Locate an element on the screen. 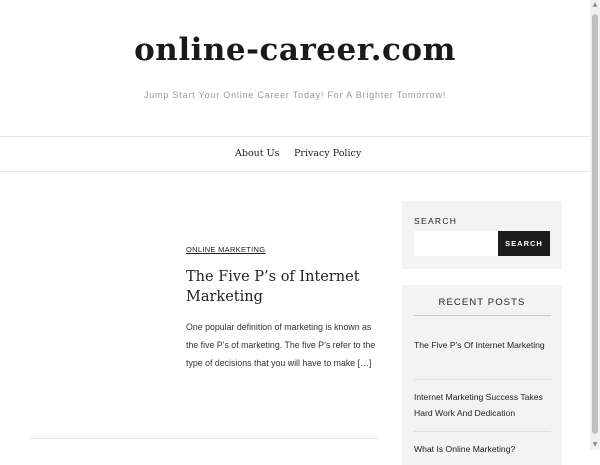  recent-posts-title: RECENT POSTS is located at coordinates (482, 302).